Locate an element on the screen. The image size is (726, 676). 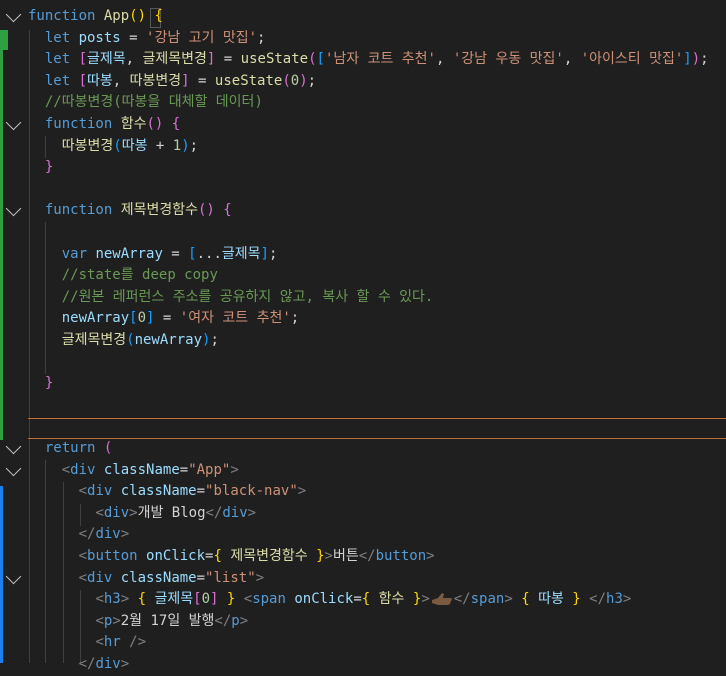
code-token: '강남 고기 맛집' is located at coordinates (202, 37).